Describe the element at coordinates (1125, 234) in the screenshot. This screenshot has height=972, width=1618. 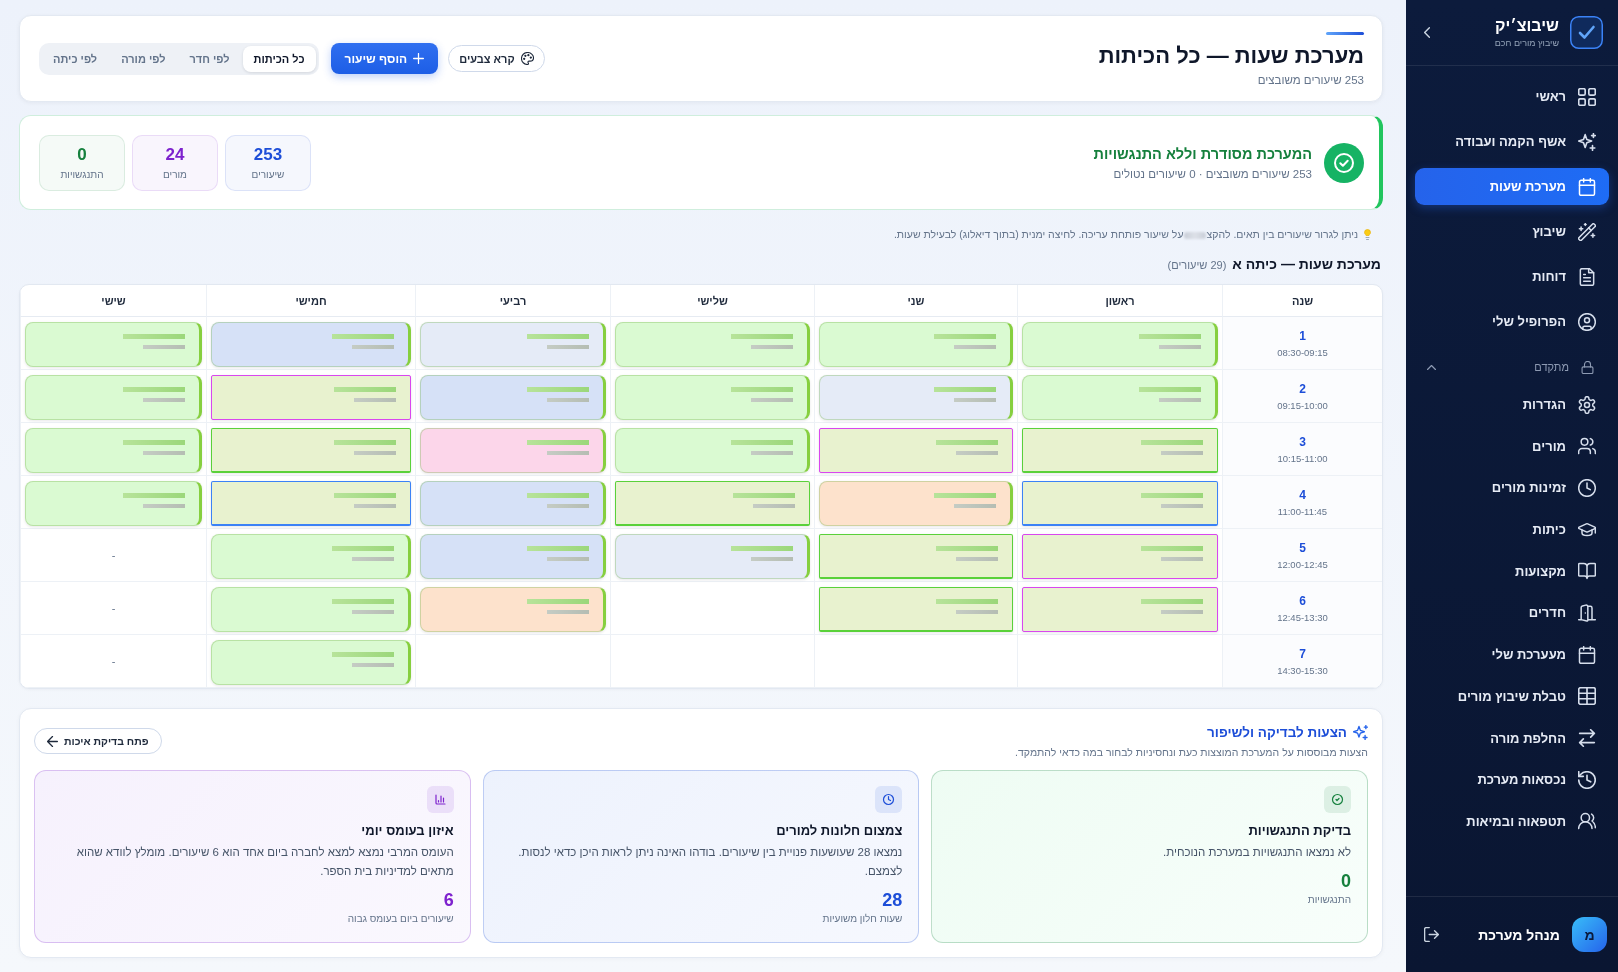
I see `hint-text: ניתן לגרור שיעורים בין תאים. להקצ על שיעור פותחת עריכה. לחיצה ימנית (בתוך דיאלוג) לבעילת שעות.` at that location.